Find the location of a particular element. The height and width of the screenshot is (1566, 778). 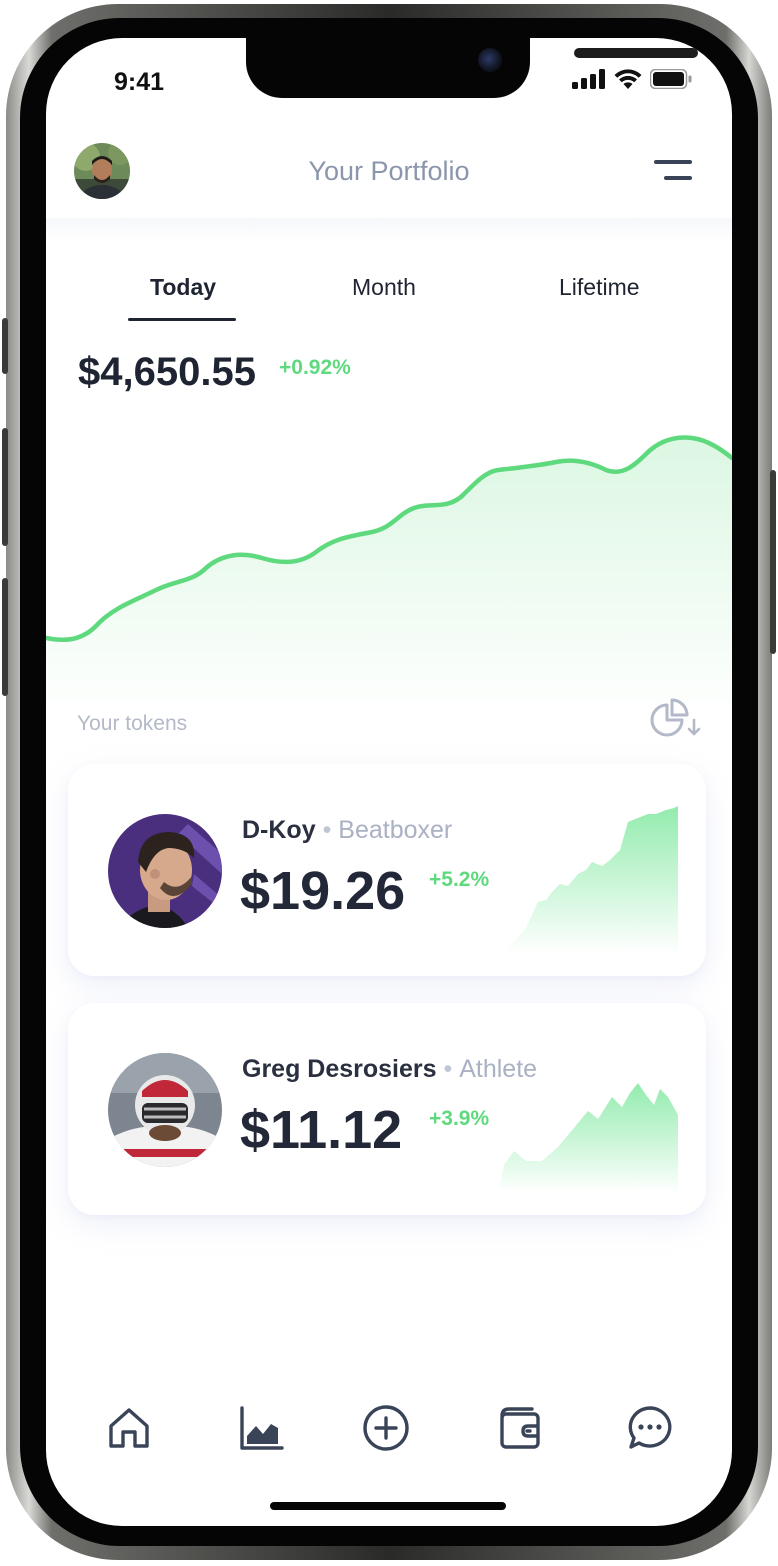

page-title: Your Portfolio is located at coordinates (389, 171).